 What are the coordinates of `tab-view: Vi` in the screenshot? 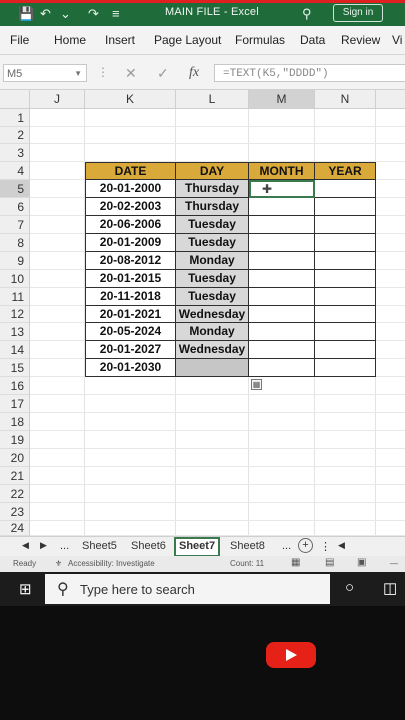 It's located at (397, 40).